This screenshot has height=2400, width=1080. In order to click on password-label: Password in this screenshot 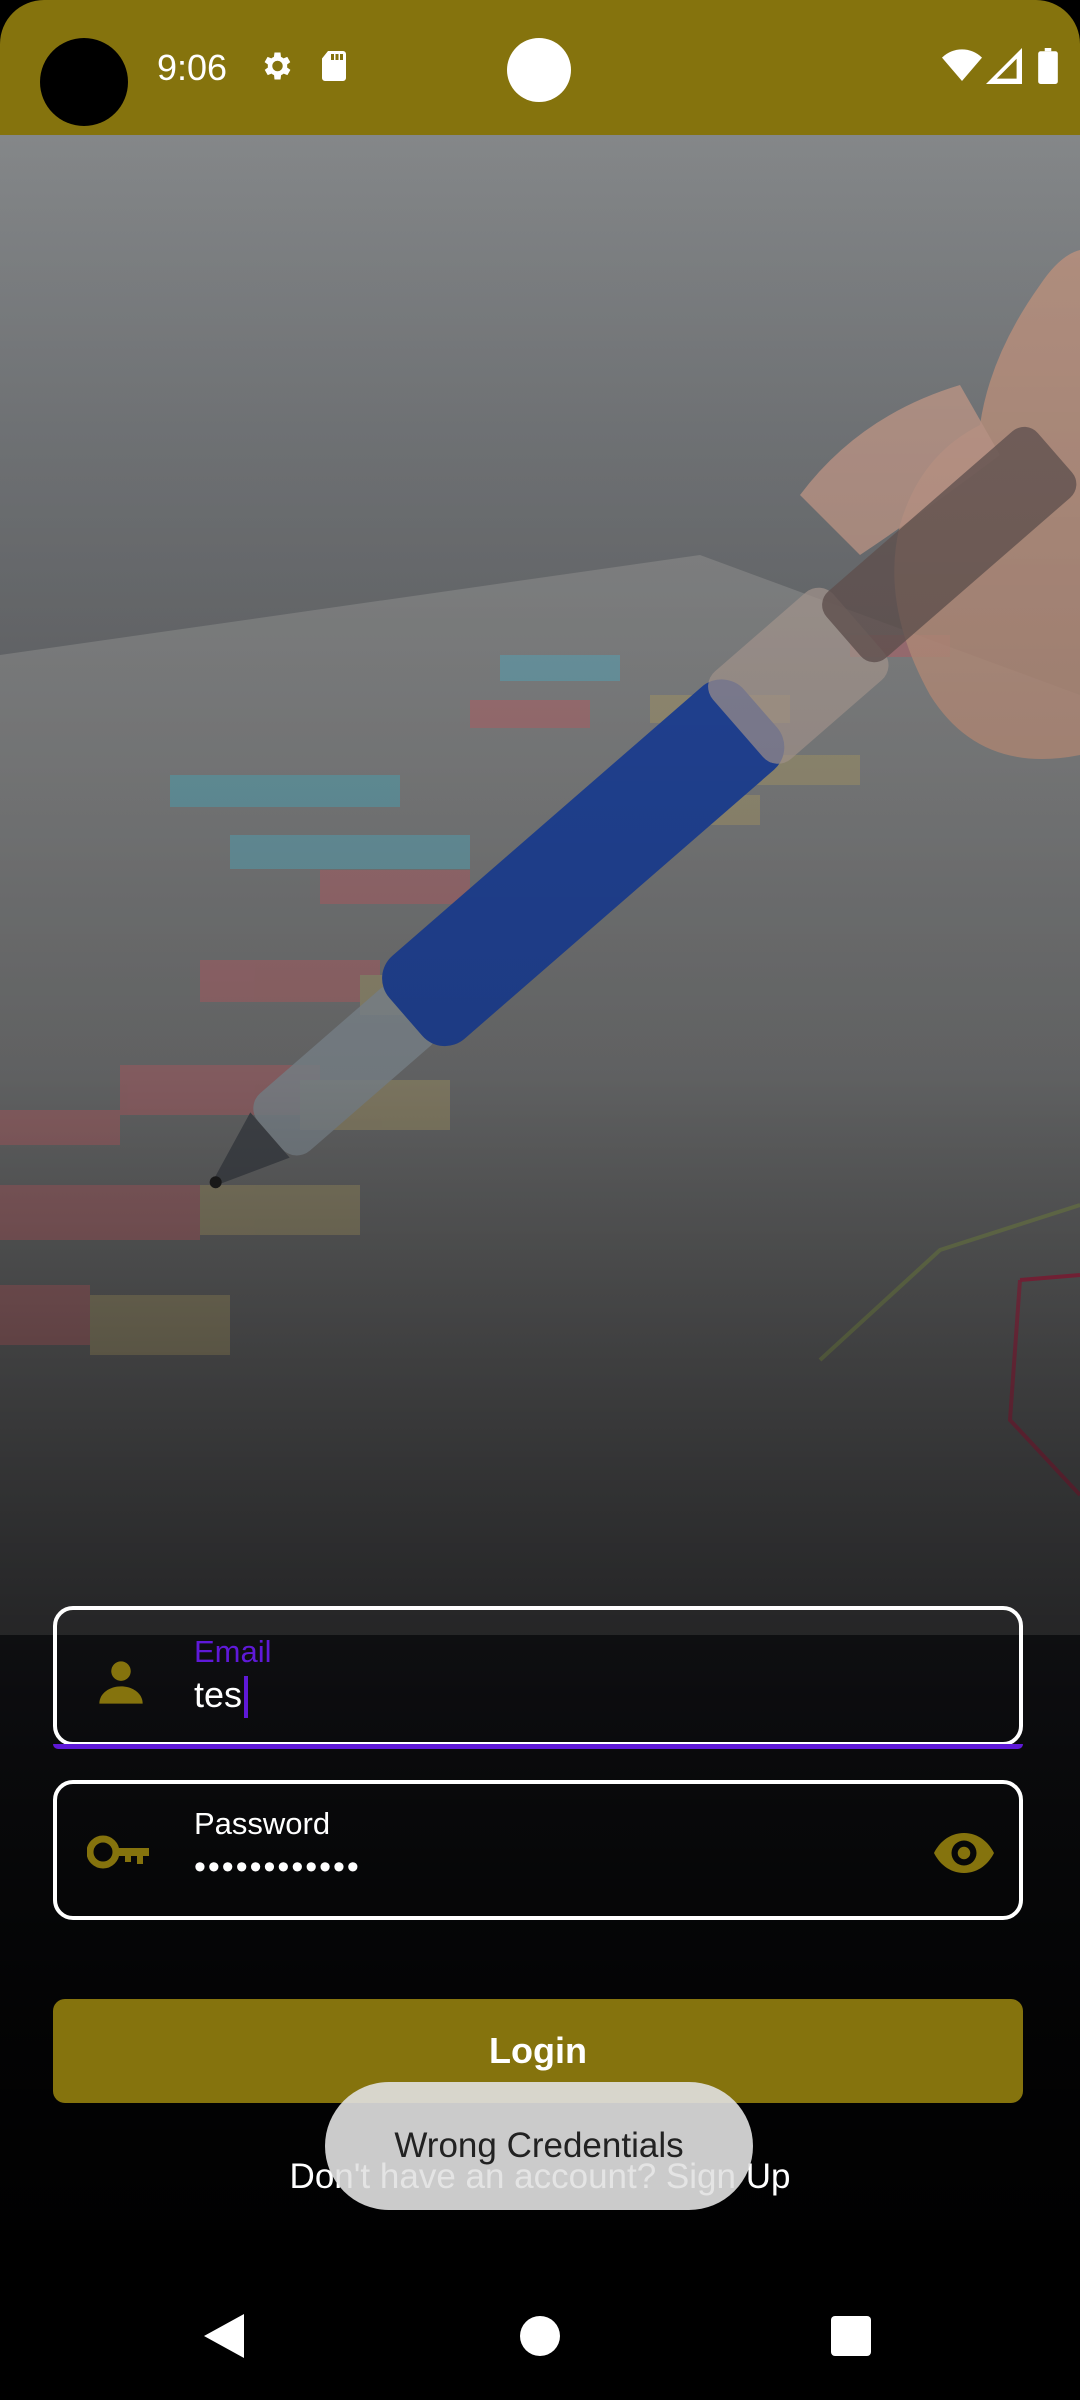, I will do `click(262, 1823)`.